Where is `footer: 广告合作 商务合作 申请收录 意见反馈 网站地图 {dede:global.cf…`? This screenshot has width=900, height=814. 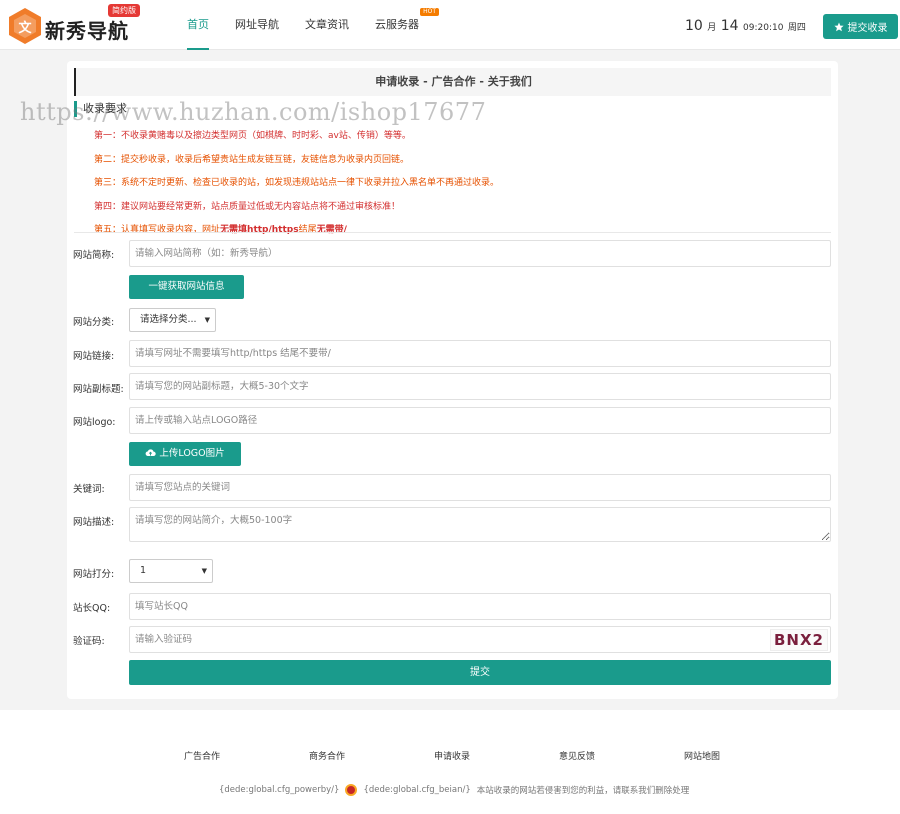 footer: 广告合作 商务合作 申请收录 意见反馈 网站地图 {dede:global.cf… is located at coordinates (450, 762).